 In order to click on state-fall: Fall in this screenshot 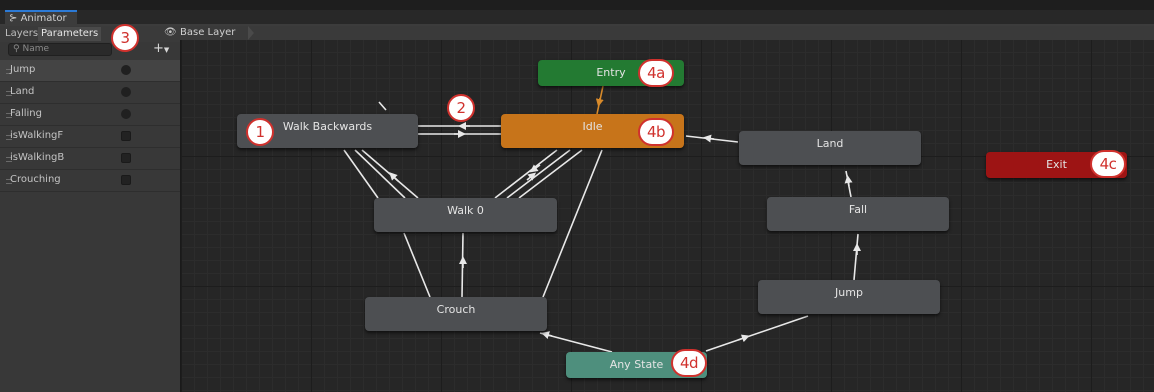, I will do `click(858, 214)`.